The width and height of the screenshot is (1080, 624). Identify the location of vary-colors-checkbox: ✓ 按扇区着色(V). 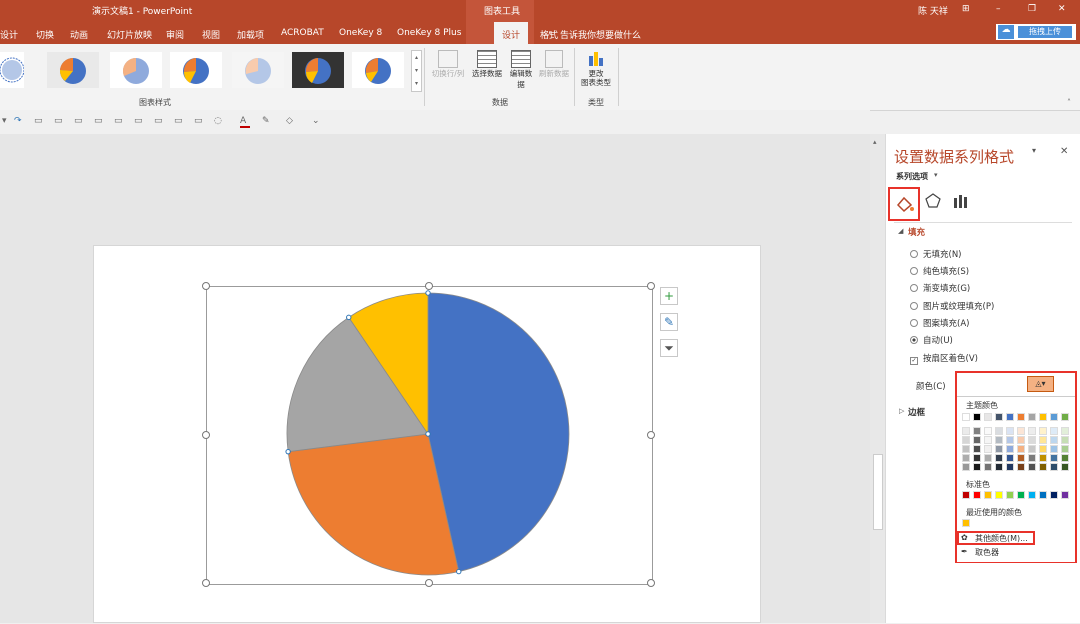
(944, 358).